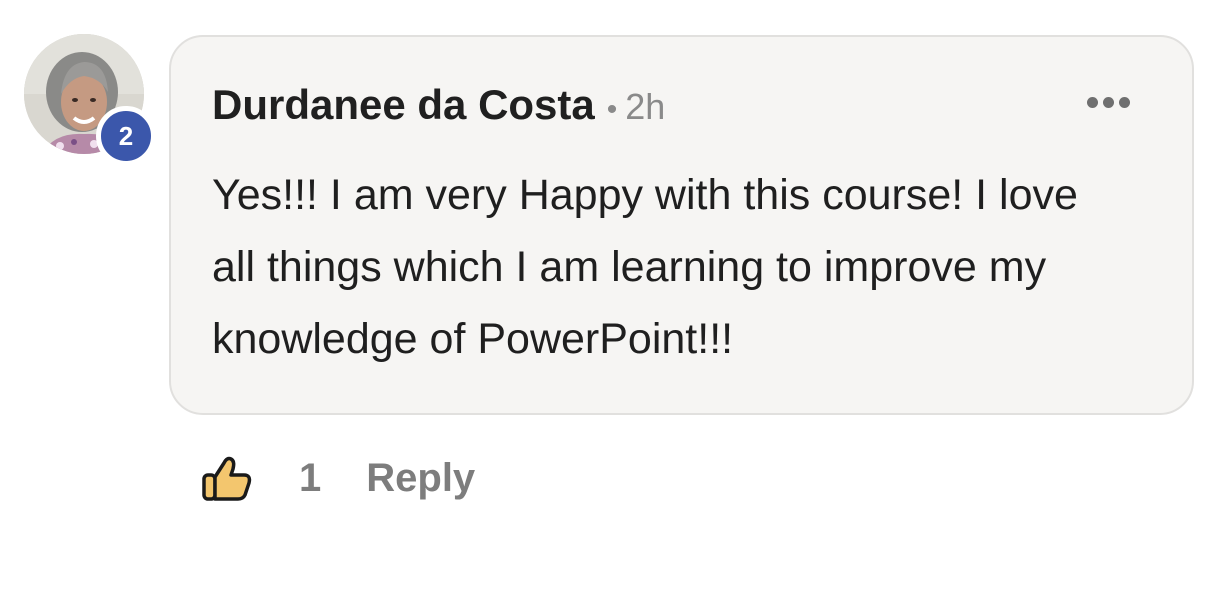 The image size is (1220, 601). What do you see at coordinates (310, 477) in the screenshot?
I see `like-count: 1` at bounding box center [310, 477].